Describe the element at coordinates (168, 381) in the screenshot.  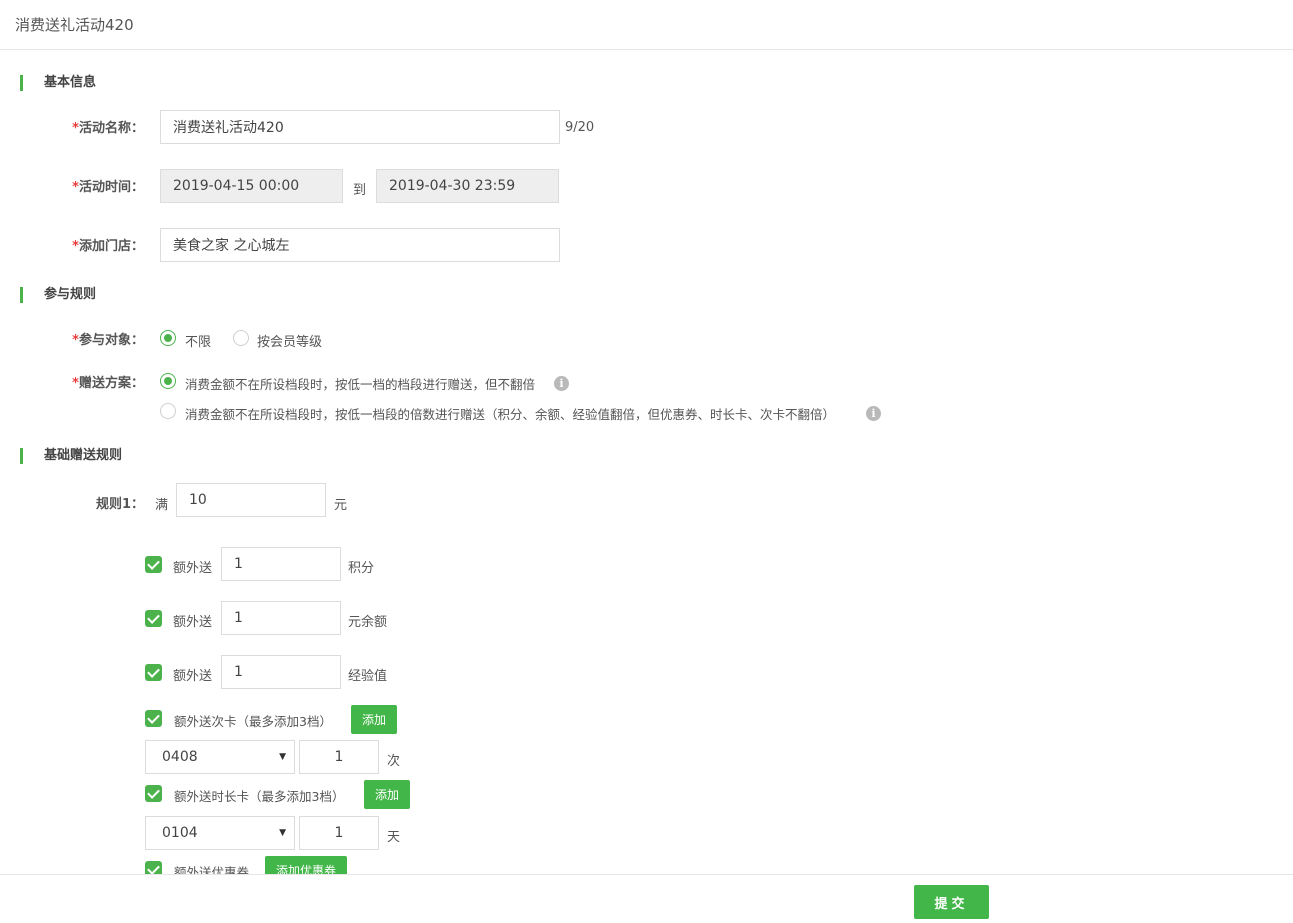
I see `plan-radio-no-double` at that location.